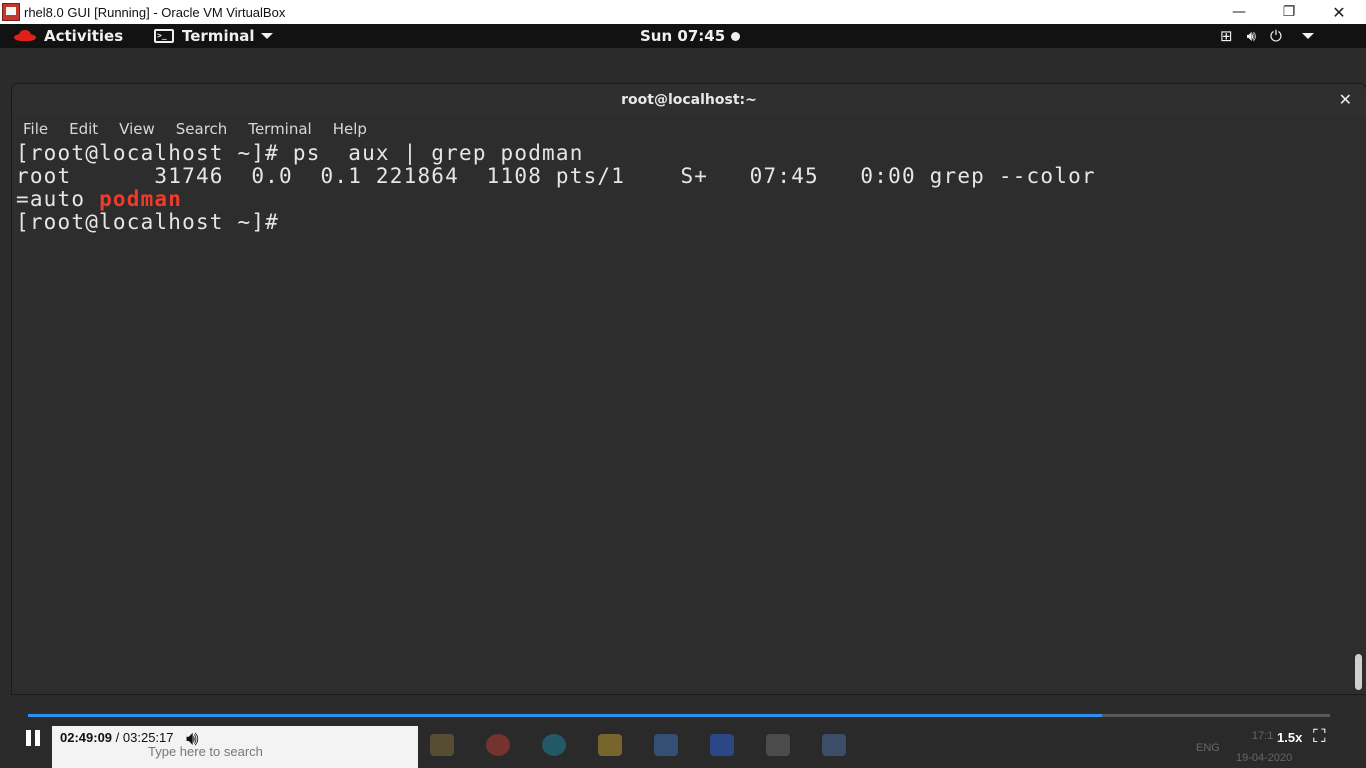 This screenshot has width=1366, height=768. What do you see at coordinates (35, 129) in the screenshot?
I see `menu-file: File` at bounding box center [35, 129].